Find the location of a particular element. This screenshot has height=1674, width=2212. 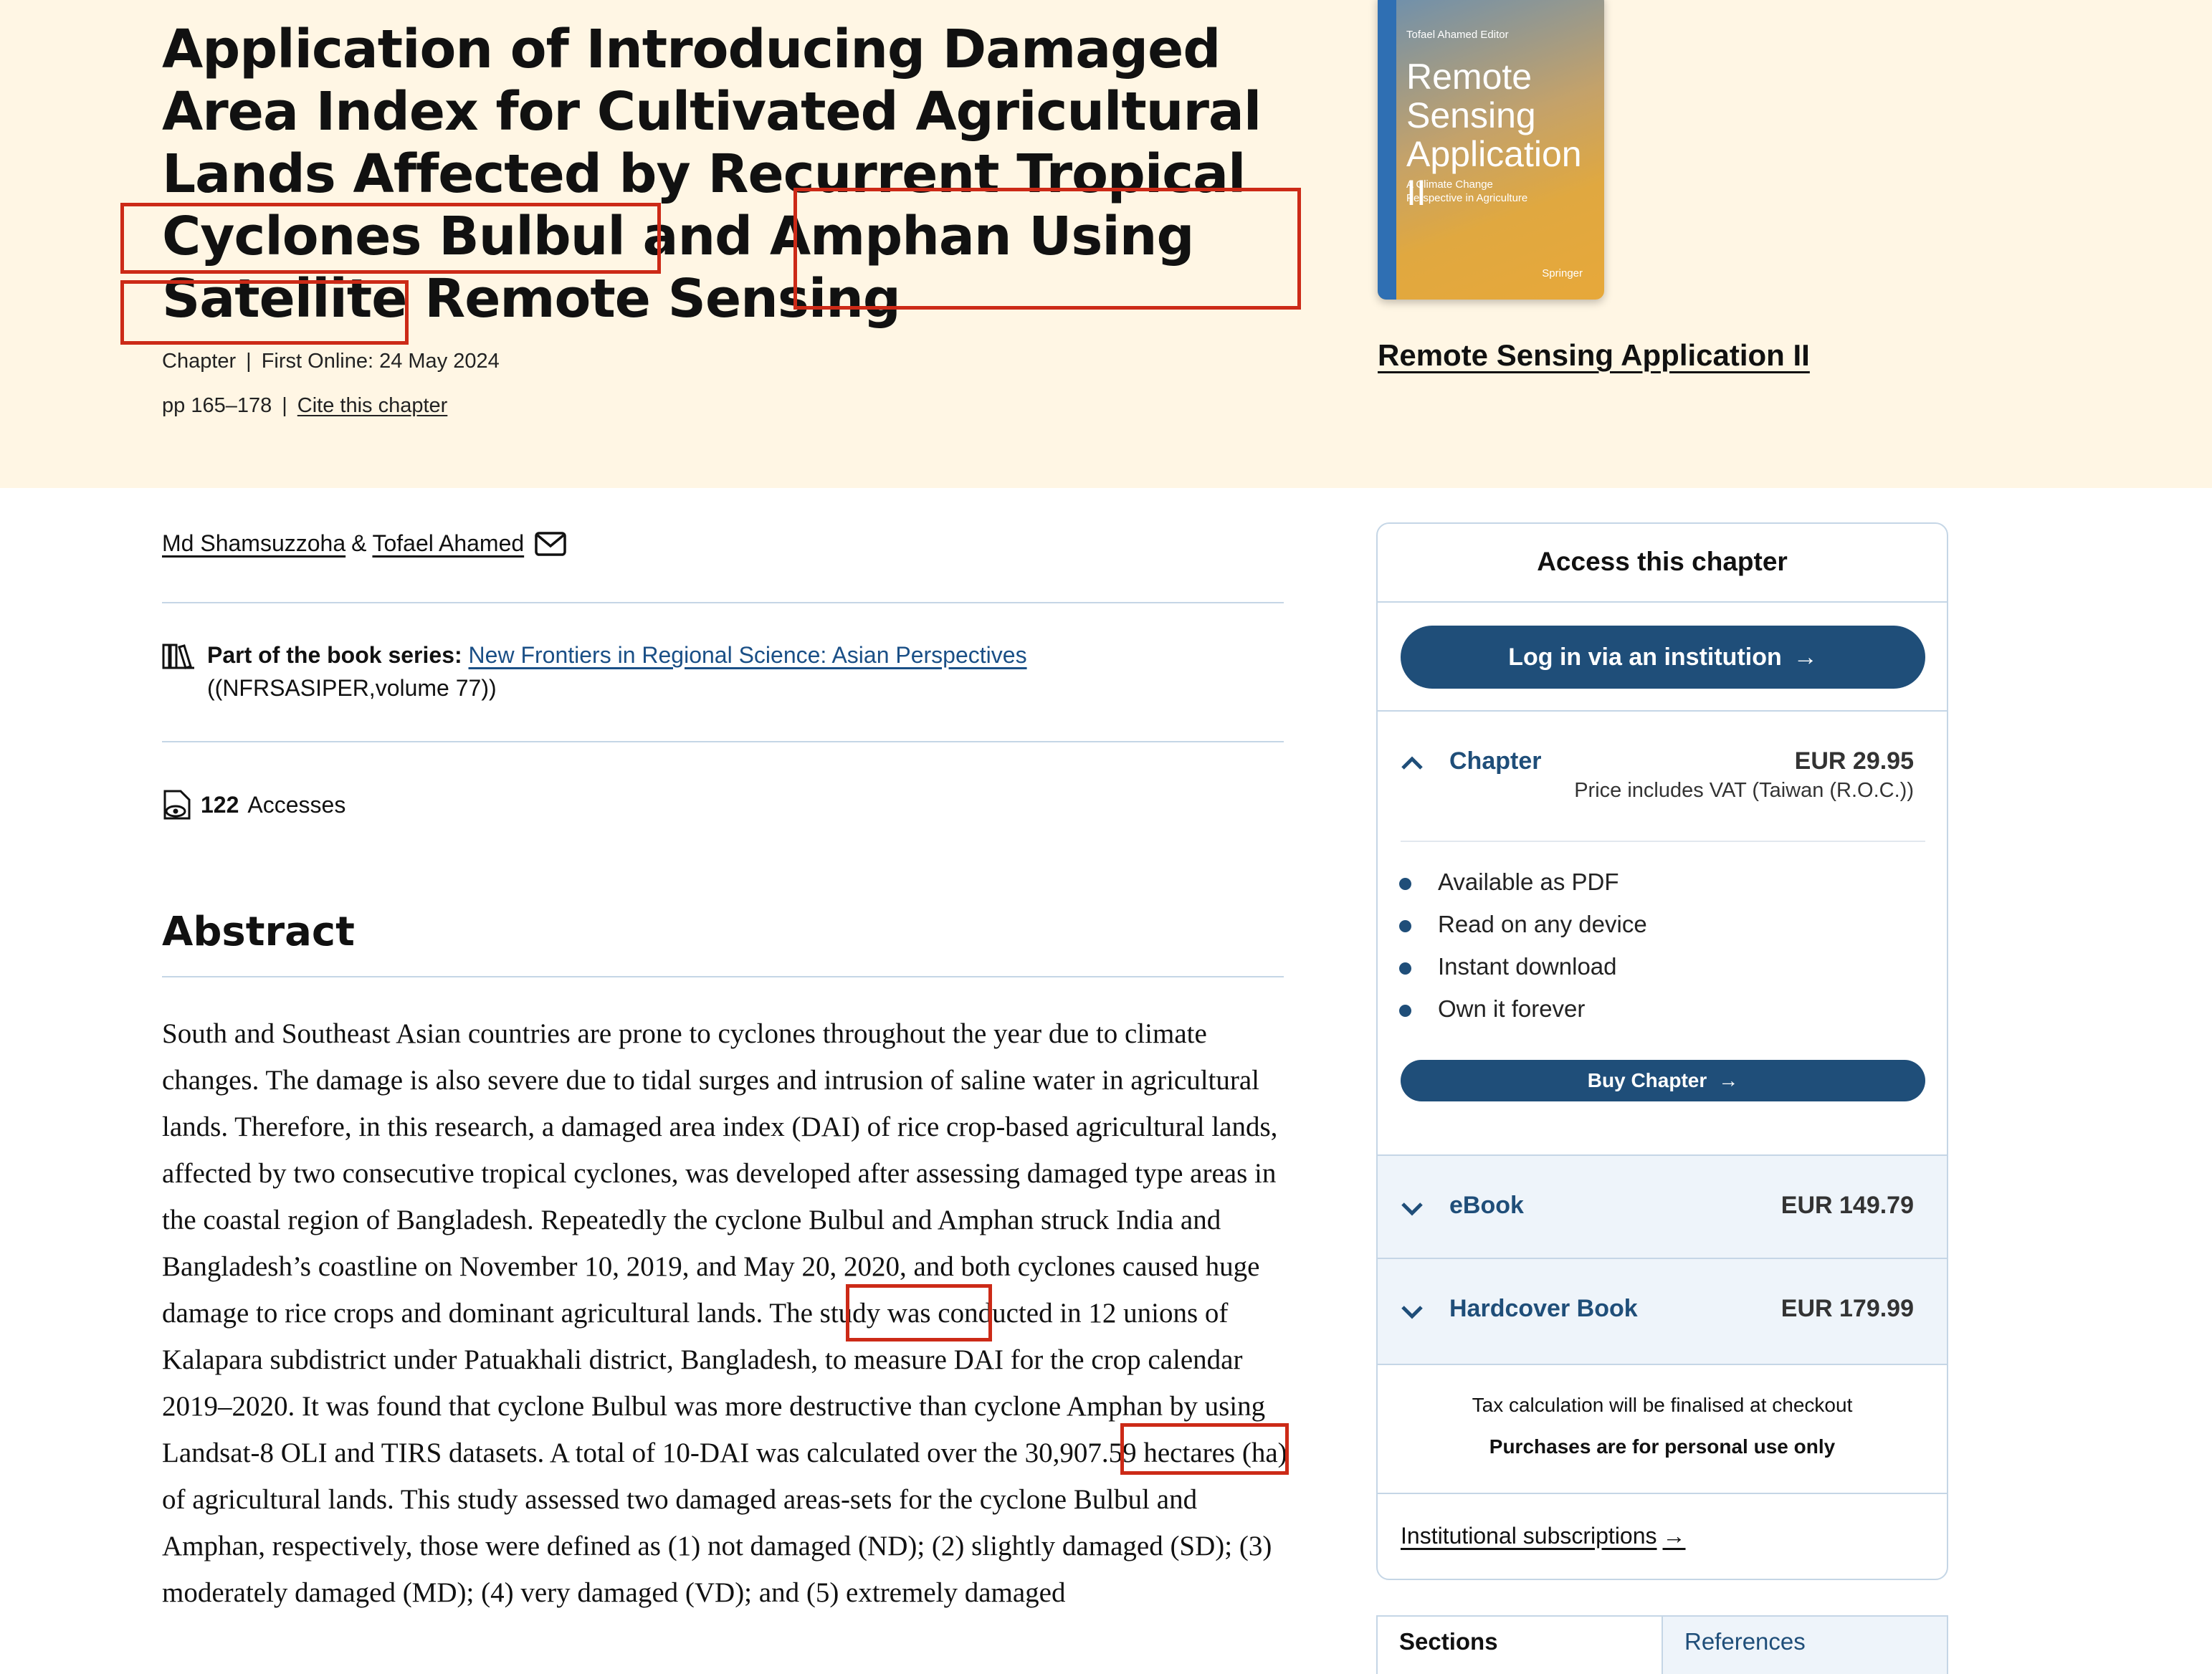

cite-chapter-link: Cite this chapter is located at coordinates (373, 405).